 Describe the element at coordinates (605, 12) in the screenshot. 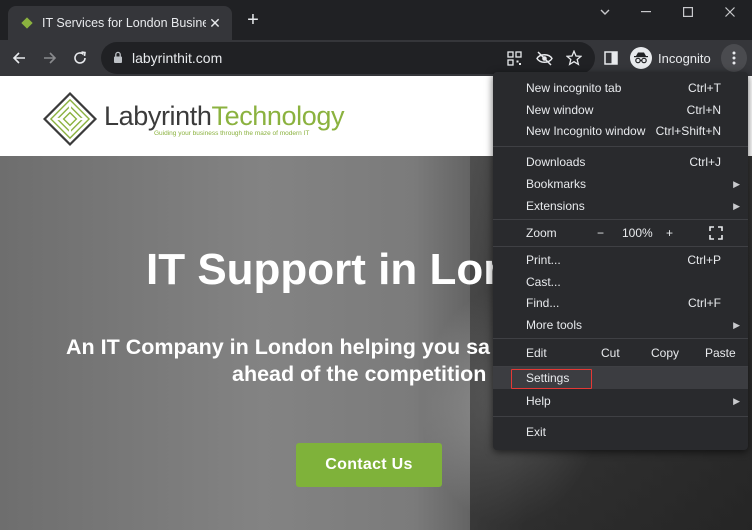

I see `tab-search-icon` at that location.